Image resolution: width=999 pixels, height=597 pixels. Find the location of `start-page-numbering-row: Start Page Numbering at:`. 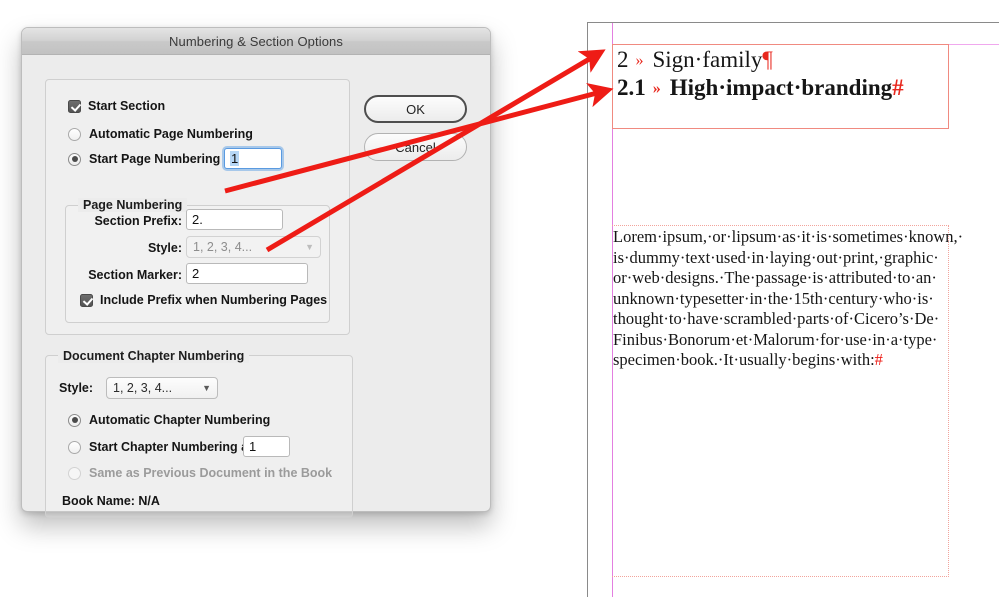

start-page-numbering-row: Start Page Numbering at: is located at coordinates (153, 159).